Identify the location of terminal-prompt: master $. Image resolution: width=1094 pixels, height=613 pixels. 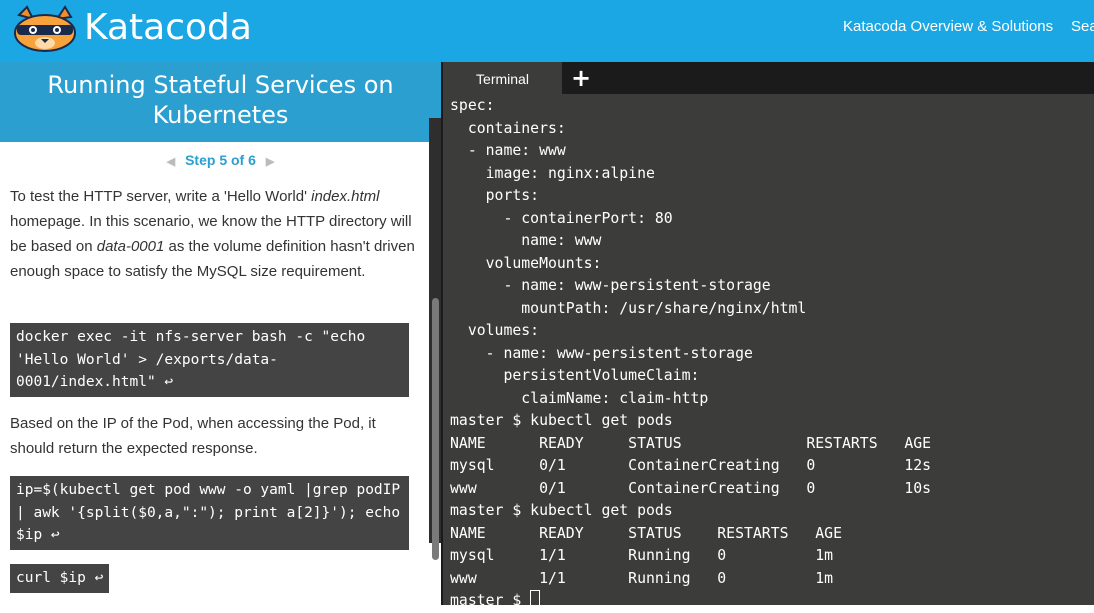
(490, 600).